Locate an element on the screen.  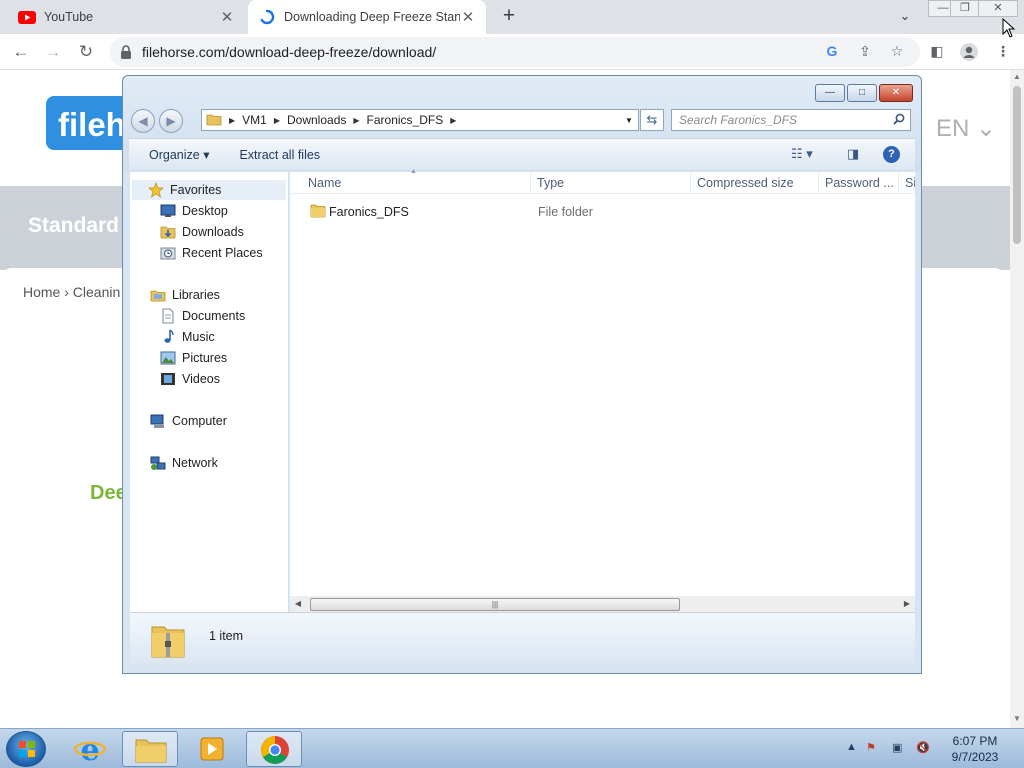
internet-explorer-icon: e is located at coordinates (90, 749).